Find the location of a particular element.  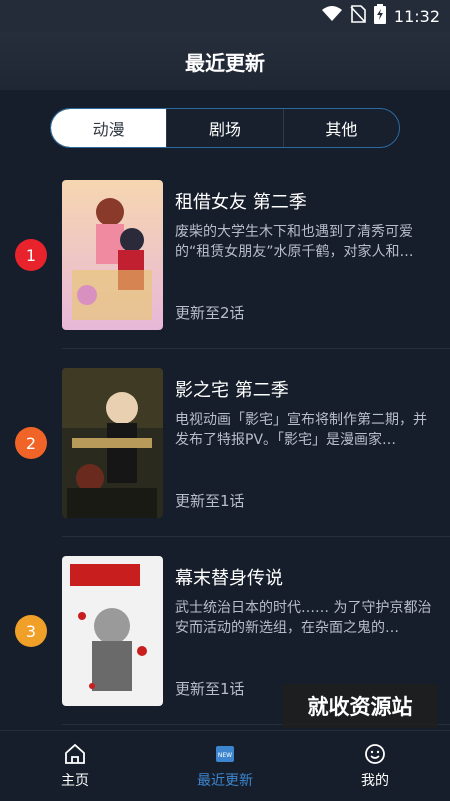

rank-badge: 2 is located at coordinates (31, 443).